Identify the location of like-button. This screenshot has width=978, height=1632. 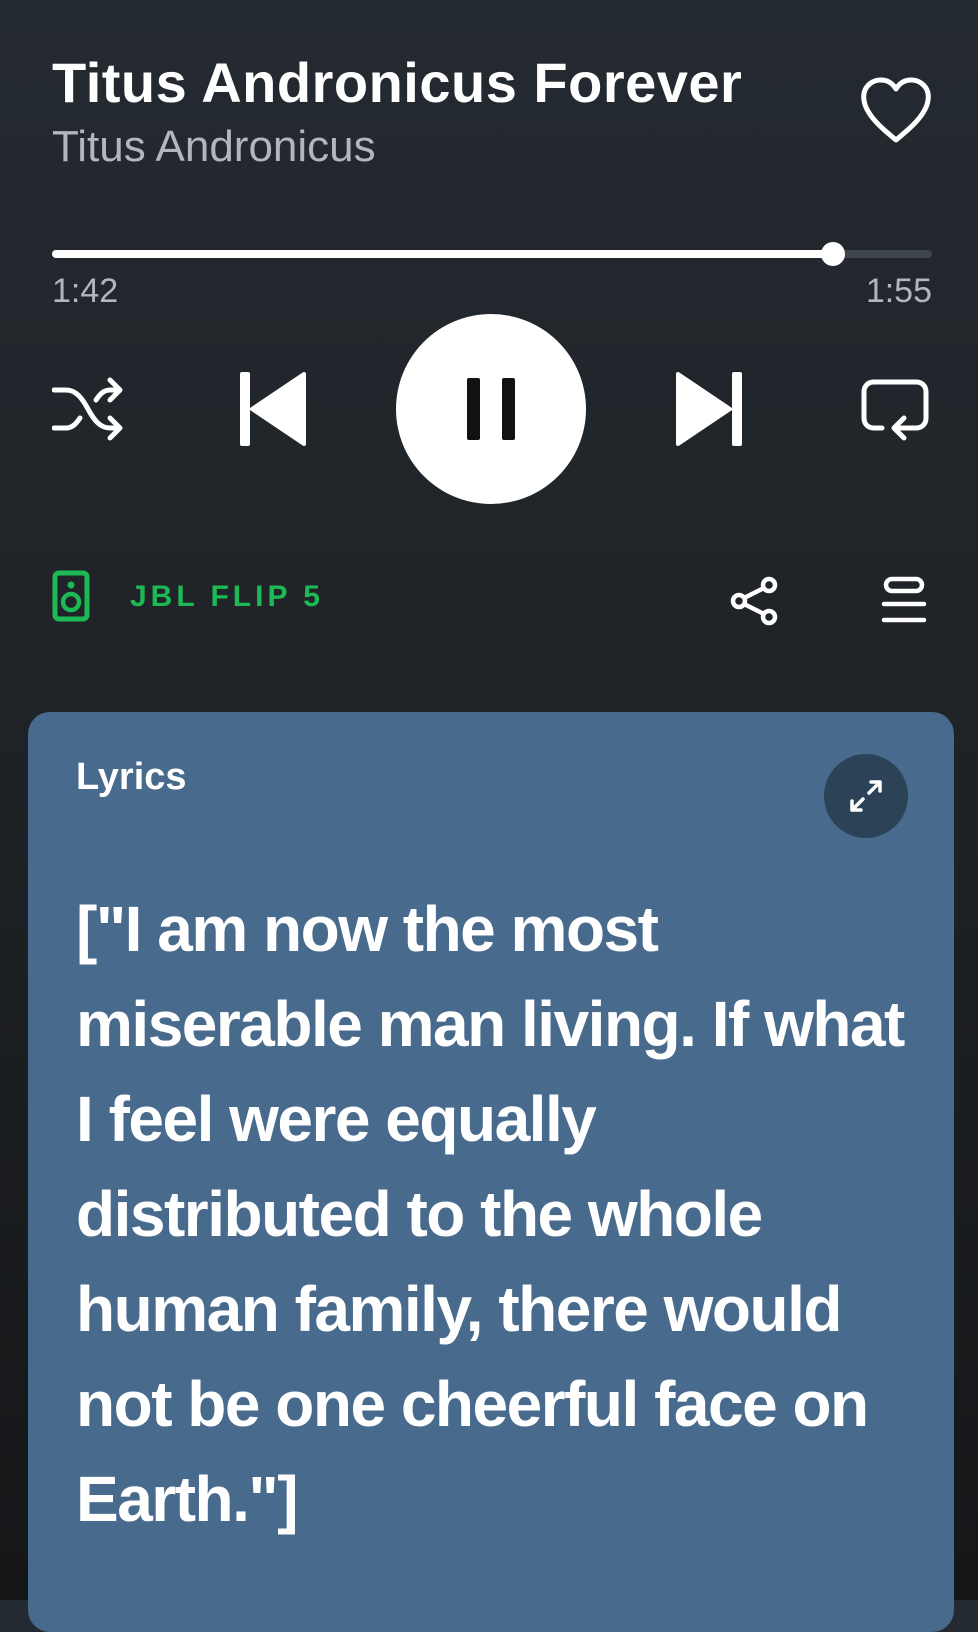
(896, 112).